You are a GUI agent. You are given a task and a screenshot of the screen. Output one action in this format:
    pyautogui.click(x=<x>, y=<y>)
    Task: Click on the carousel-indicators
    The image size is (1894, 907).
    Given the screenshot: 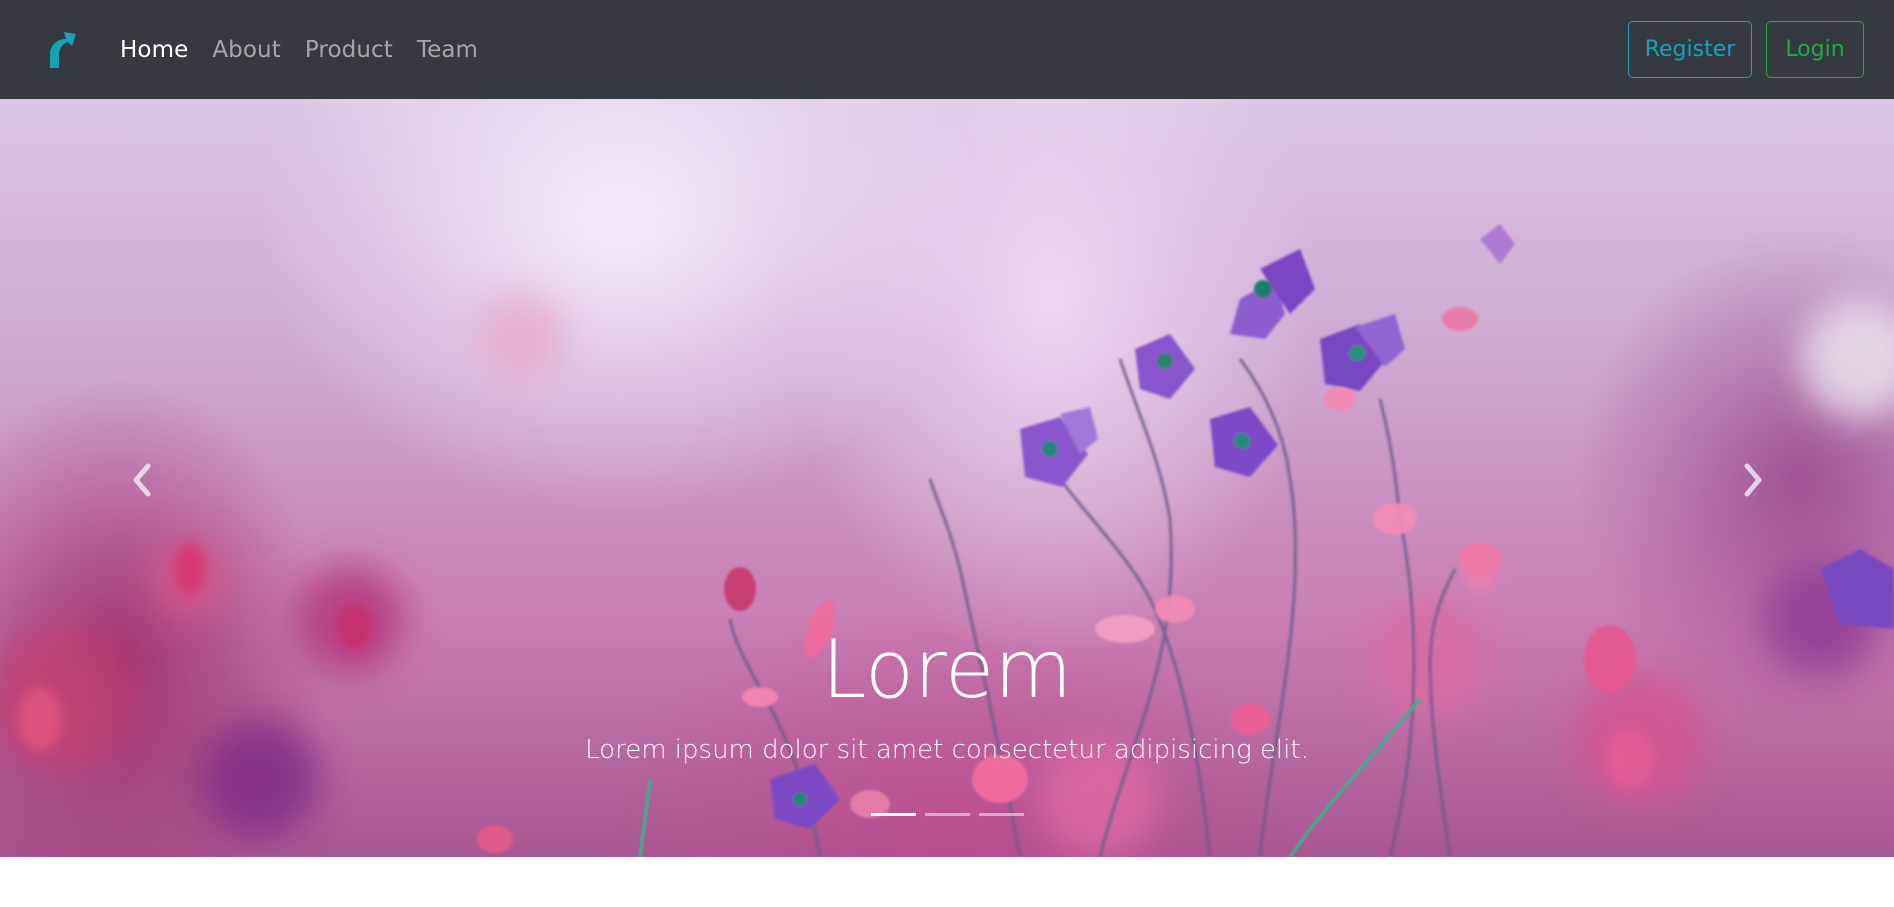 What is the action you would take?
    pyautogui.click(x=947, y=814)
    